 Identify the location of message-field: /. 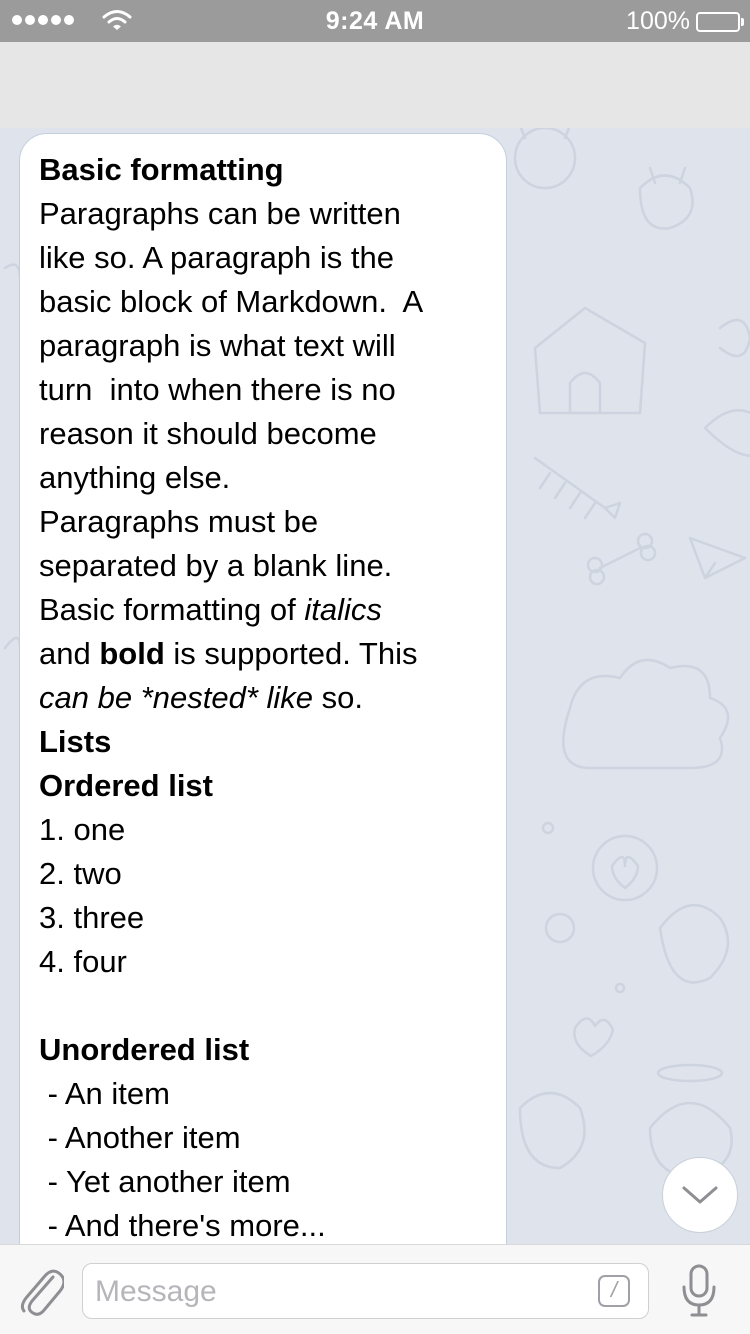
(365, 1291).